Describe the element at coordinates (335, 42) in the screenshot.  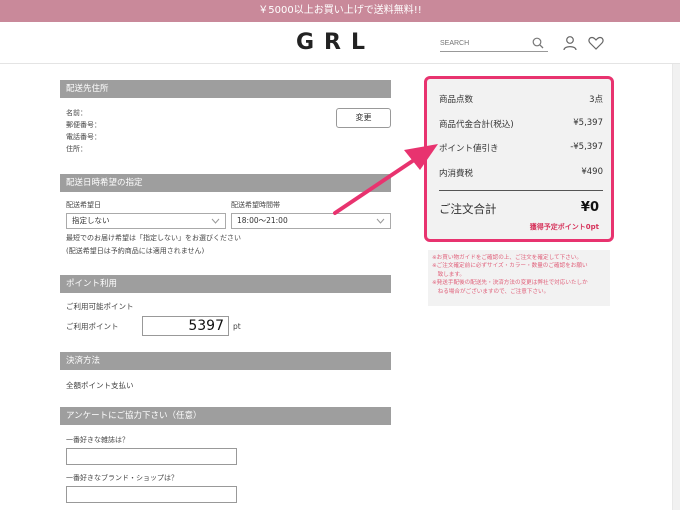
I see `site-logo: GRL` at that location.